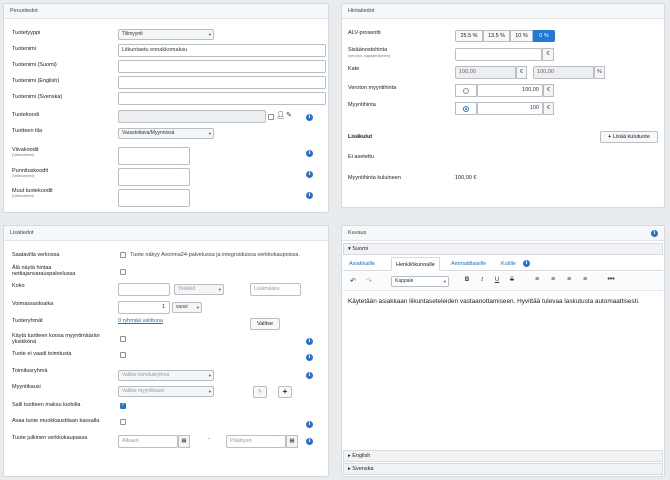  I want to click on voimassaoloaika-unit-select: vuosi ▾, so click(187, 307).